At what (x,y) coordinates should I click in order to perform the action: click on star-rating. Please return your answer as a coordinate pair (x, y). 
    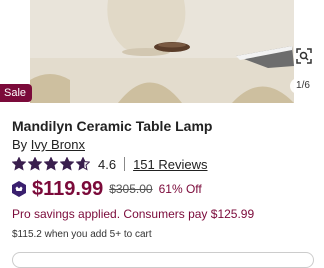
    Looking at the image, I should click on (52, 164).